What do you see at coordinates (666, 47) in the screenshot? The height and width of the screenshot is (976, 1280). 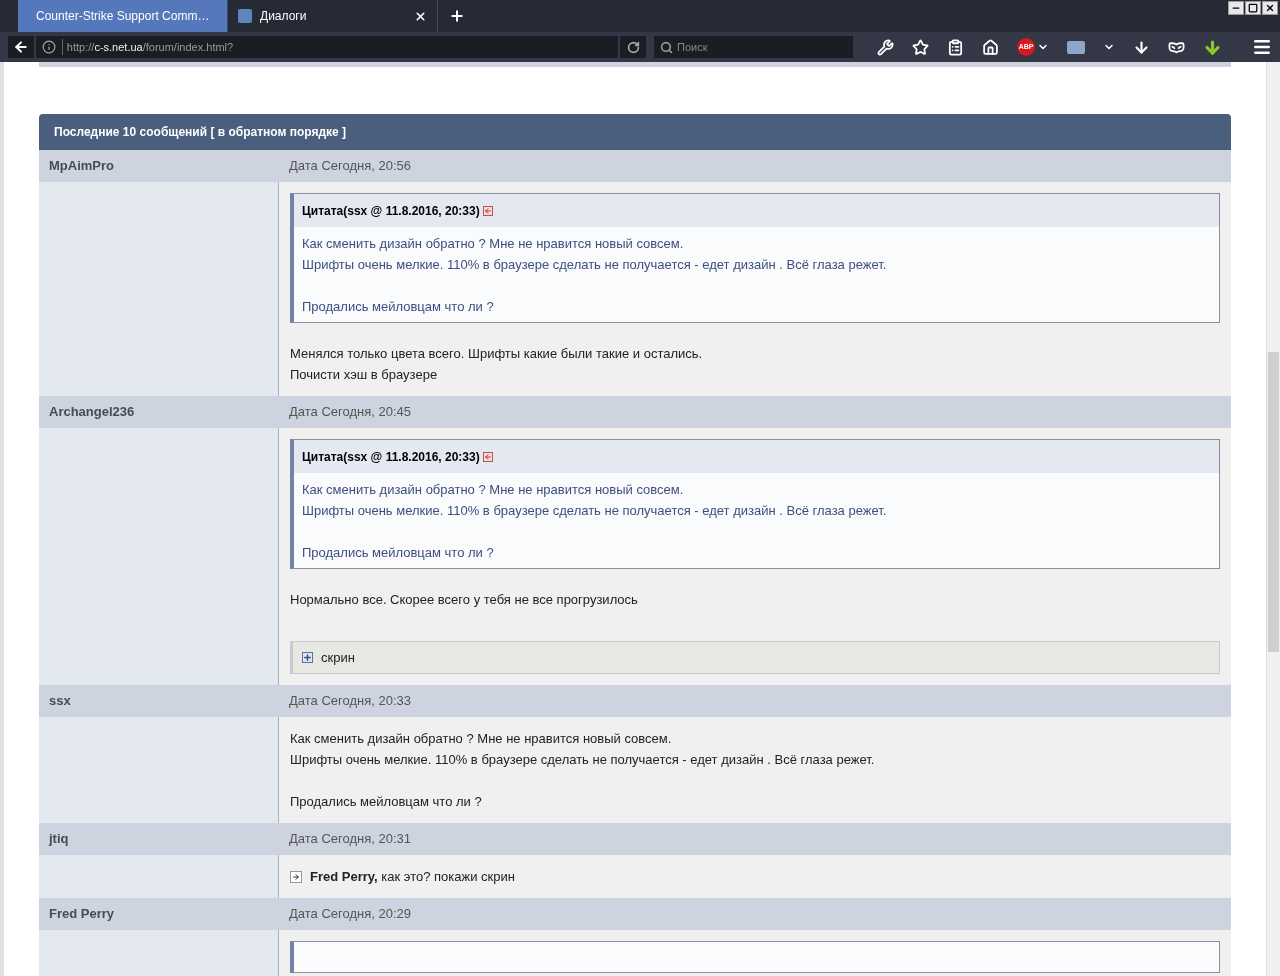 I see `search-icon` at bounding box center [666, 47].